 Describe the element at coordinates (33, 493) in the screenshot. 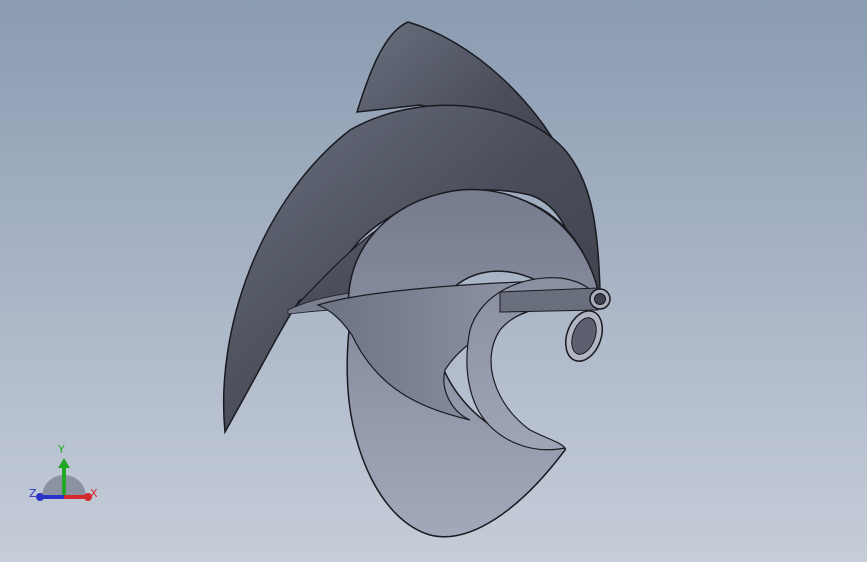

I see `z-axis-label: Z` at that location.